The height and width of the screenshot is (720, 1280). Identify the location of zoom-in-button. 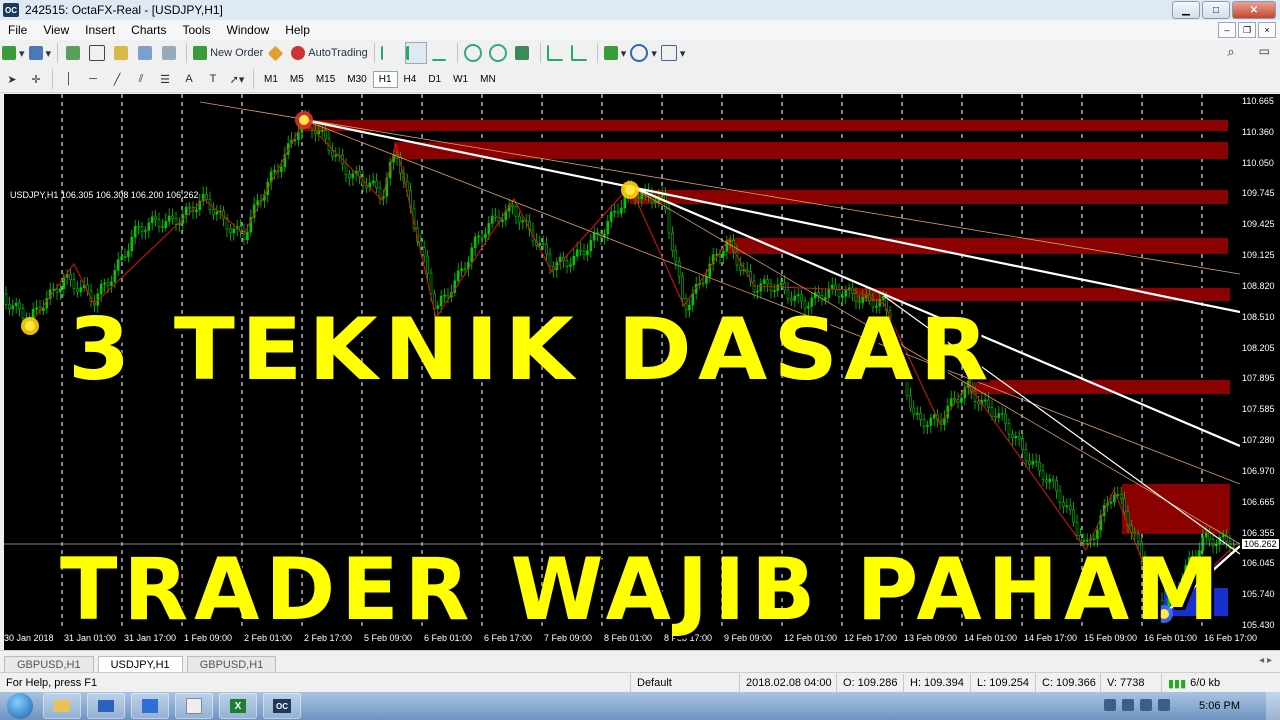
(474, 53).